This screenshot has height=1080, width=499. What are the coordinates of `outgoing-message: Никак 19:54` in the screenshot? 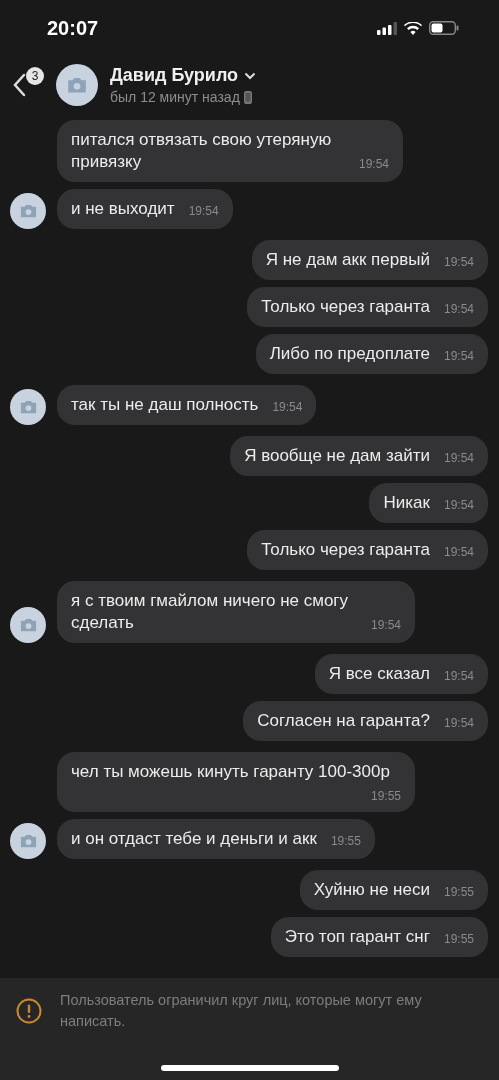 It's located at (428, 503).